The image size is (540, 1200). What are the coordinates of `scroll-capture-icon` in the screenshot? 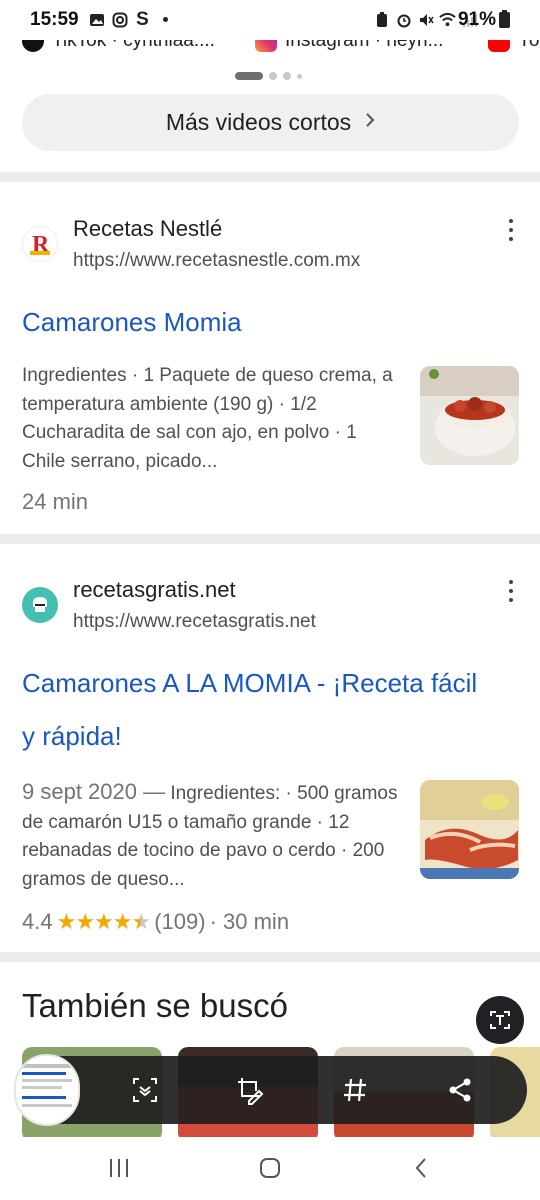 It's located at (145, 1090).